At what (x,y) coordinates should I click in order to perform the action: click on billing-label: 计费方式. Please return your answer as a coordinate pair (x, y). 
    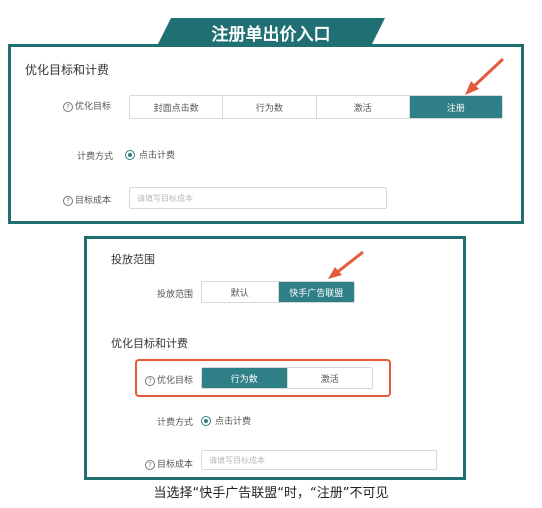
    Looking at the image, I should click on (95, 157).